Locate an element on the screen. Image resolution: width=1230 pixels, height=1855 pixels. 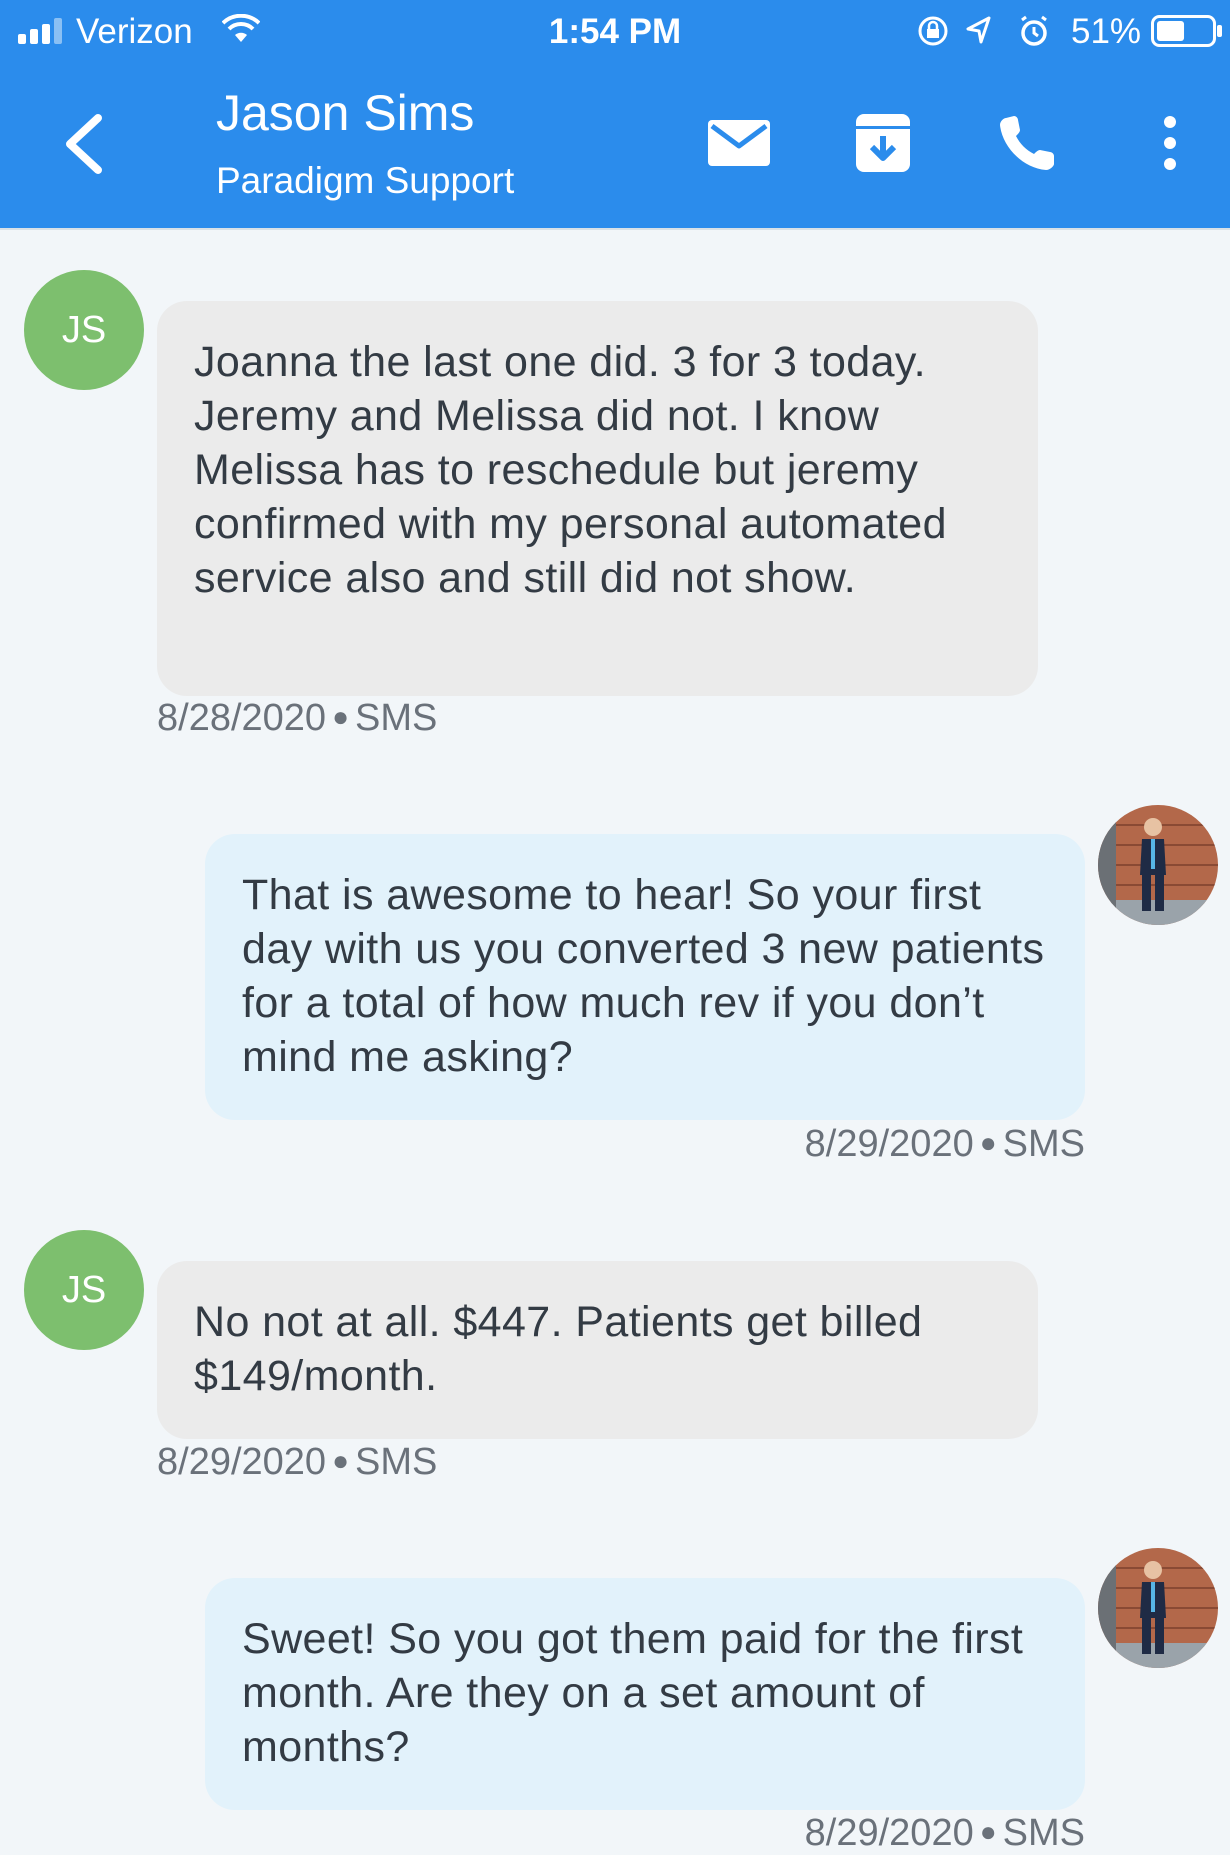
contact-org: Paradigm Support is located at coordinates (365, 180).